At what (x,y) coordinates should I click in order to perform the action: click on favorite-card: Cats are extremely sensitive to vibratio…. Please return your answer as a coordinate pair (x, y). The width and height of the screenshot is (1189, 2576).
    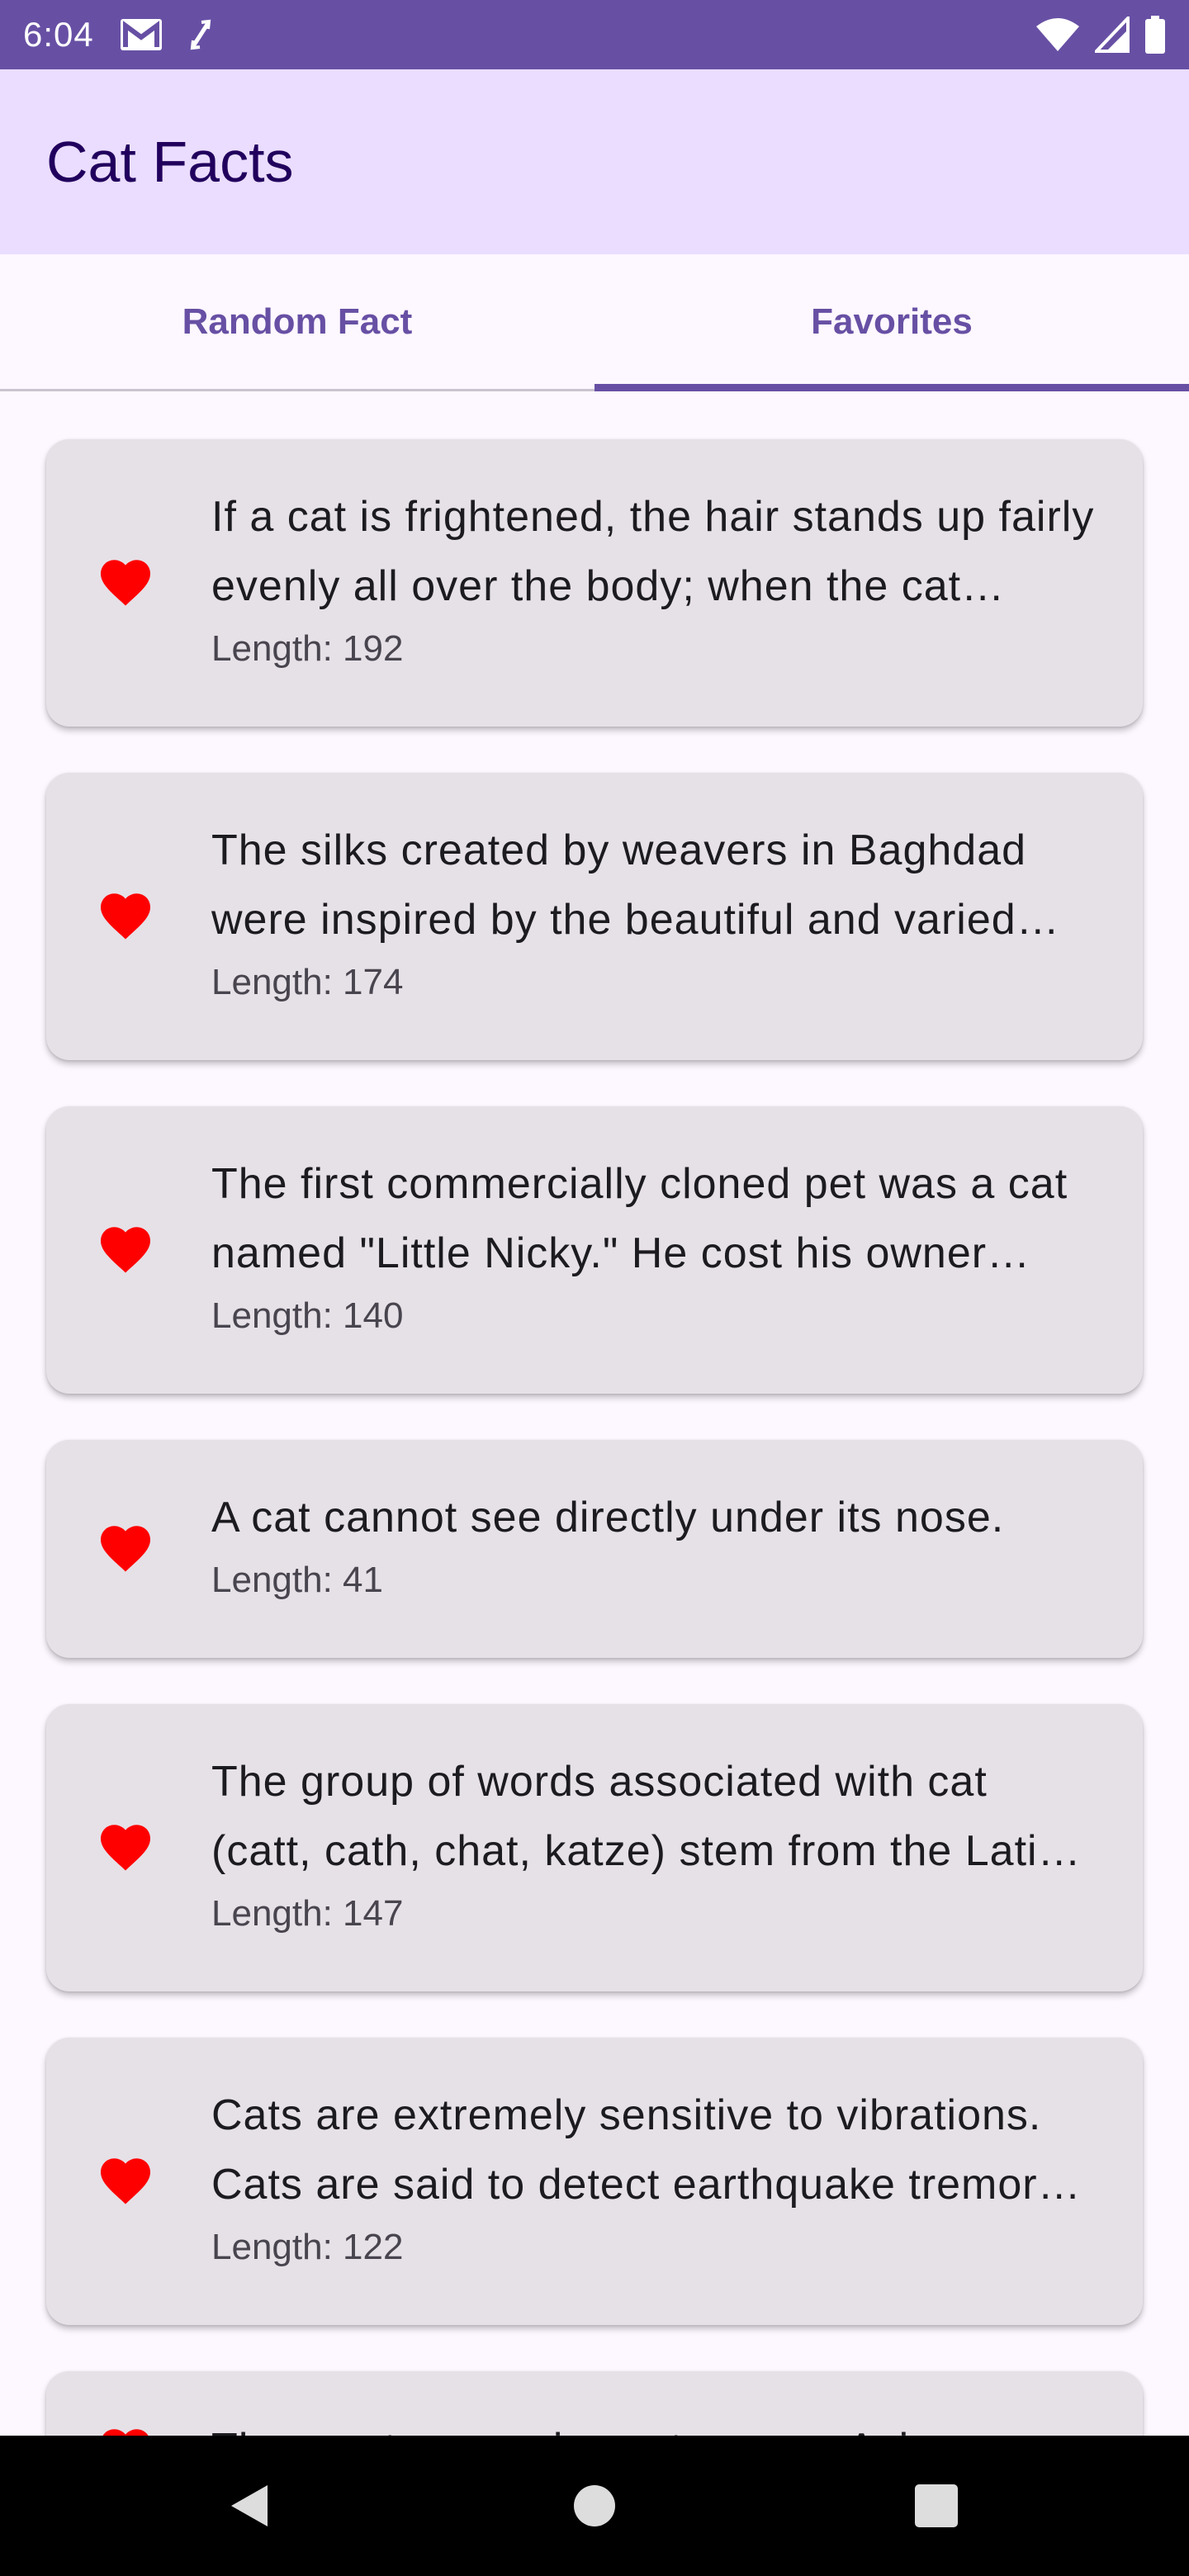
    Looking at the image, I should click on (594, 2181).